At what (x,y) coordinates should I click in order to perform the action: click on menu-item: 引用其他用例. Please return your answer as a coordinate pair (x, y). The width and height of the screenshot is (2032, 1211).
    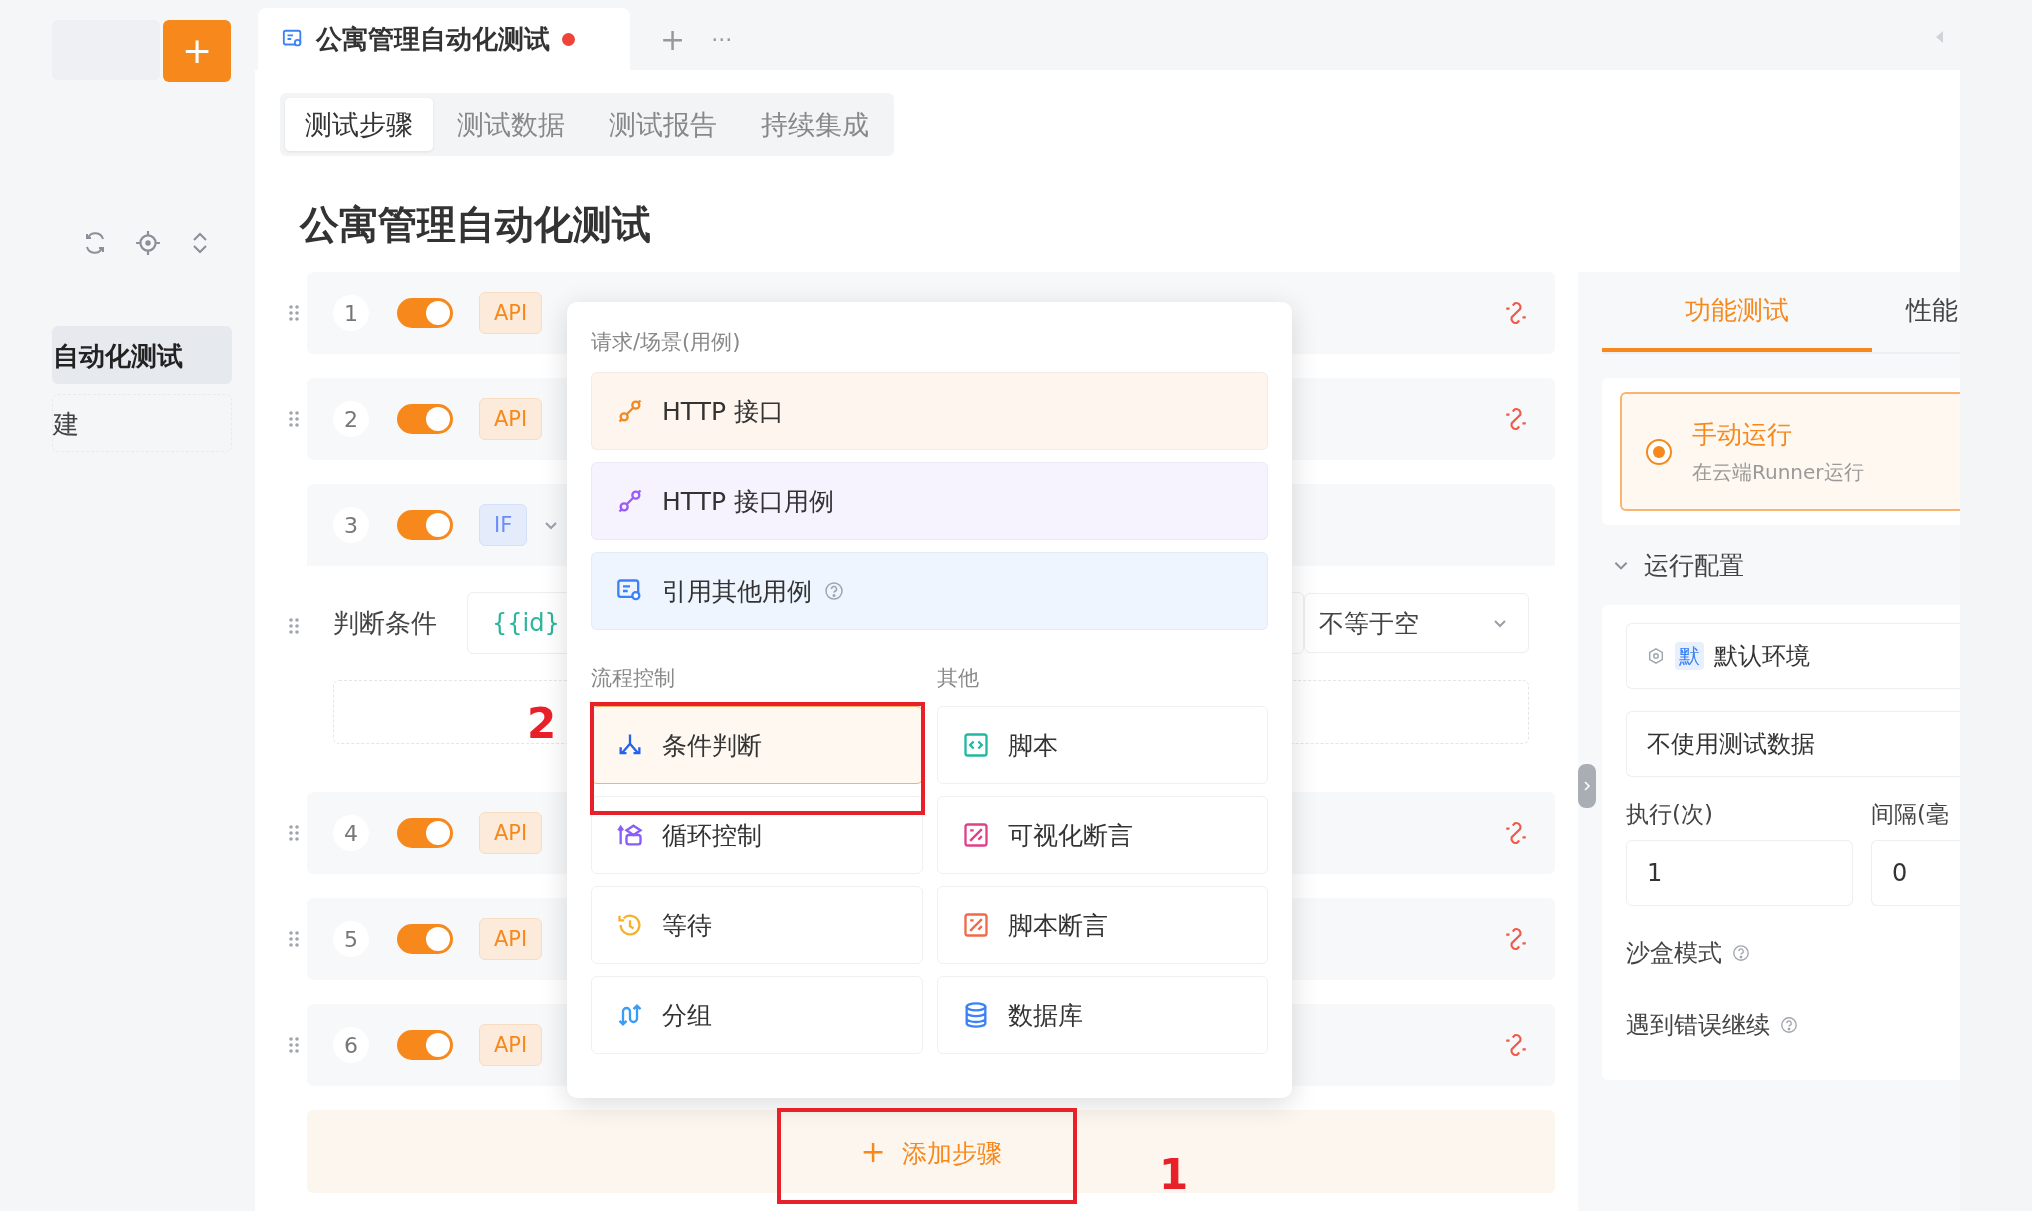
    Looking at the image, I should click on (929, 591).